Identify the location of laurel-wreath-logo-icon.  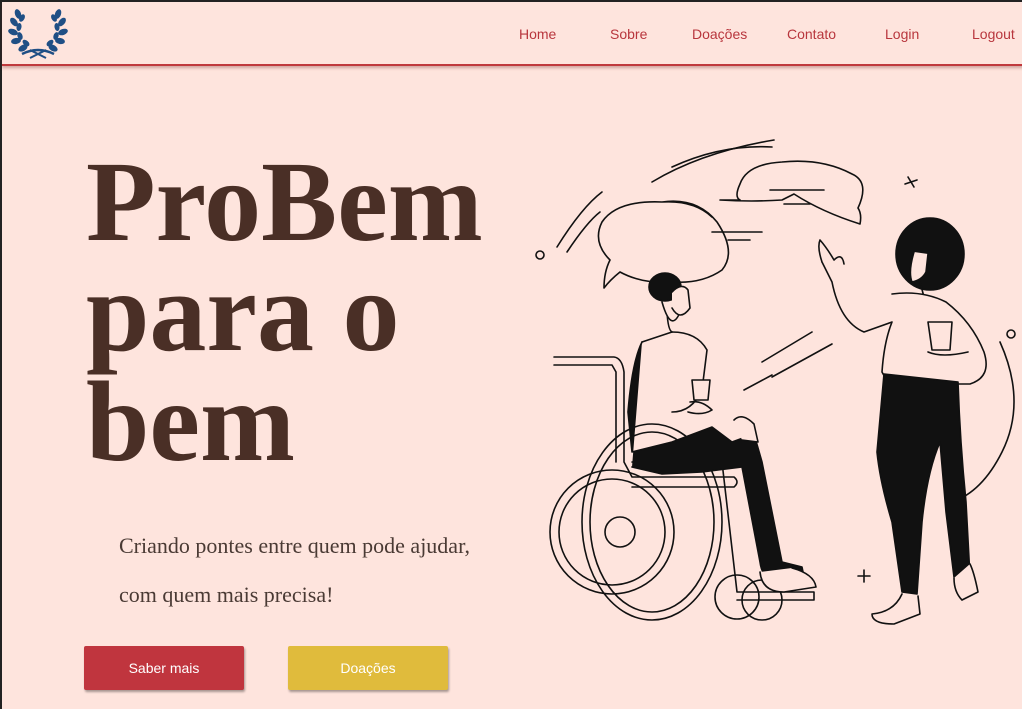
(38, 34).